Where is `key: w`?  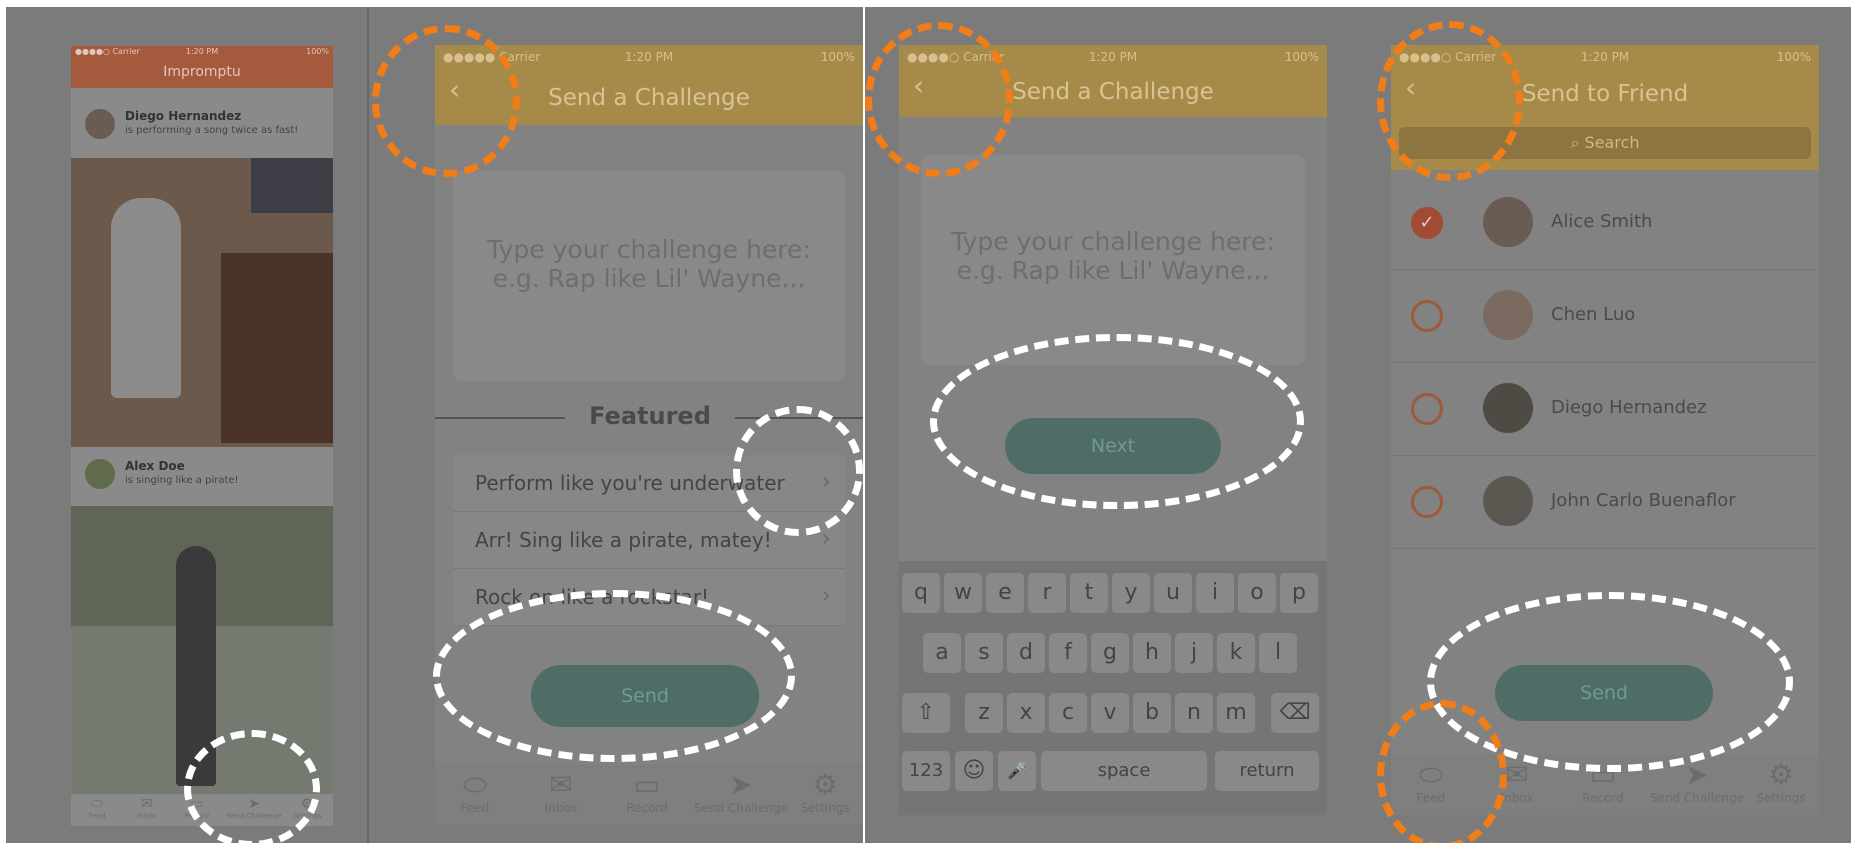
key: w is located at coordinates (963, 593).